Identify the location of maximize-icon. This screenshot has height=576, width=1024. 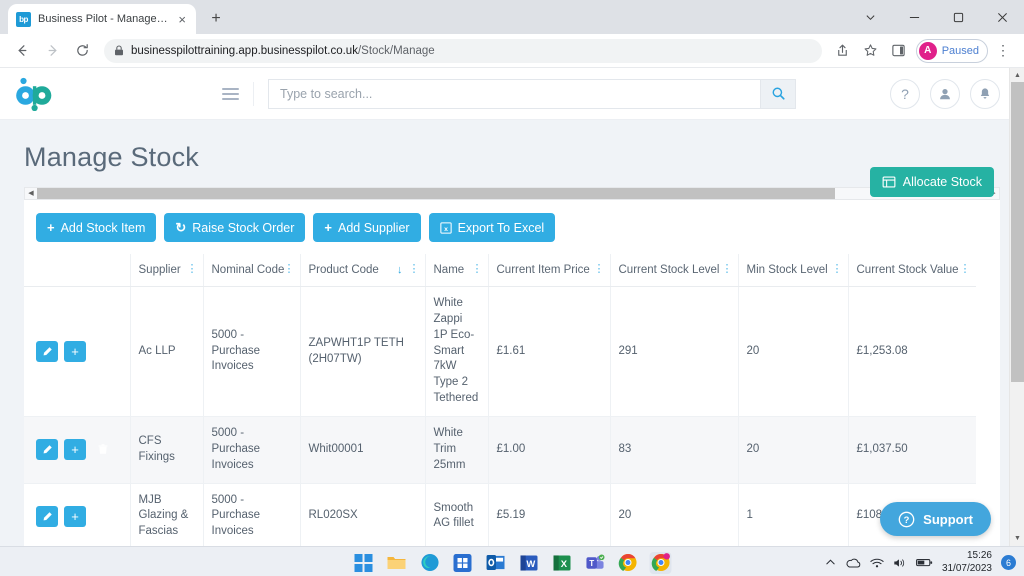
(958, 17).